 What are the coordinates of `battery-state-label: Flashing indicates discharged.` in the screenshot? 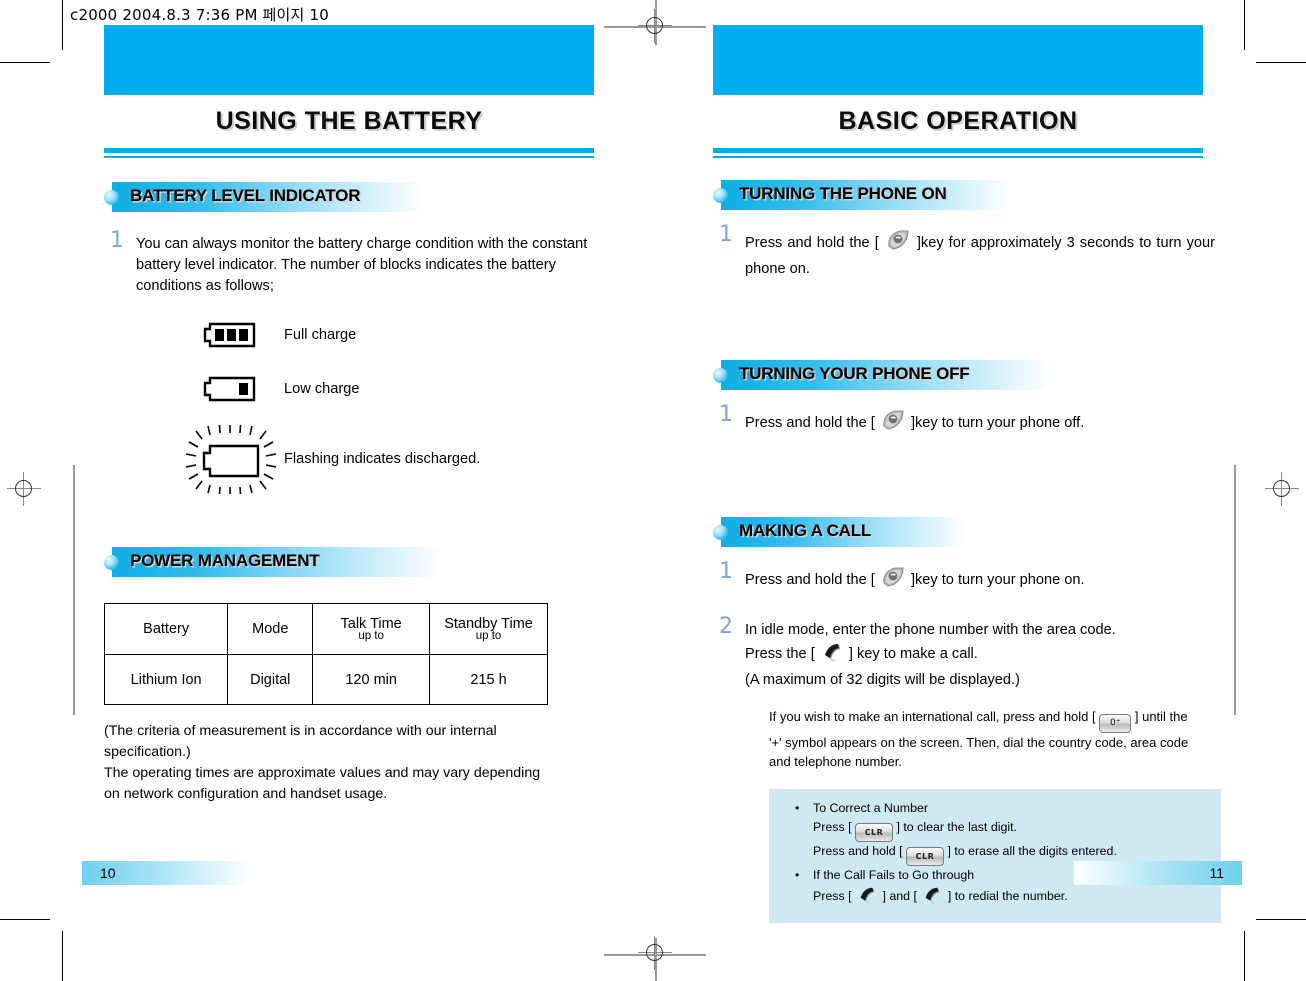 It's located at (382, 459).